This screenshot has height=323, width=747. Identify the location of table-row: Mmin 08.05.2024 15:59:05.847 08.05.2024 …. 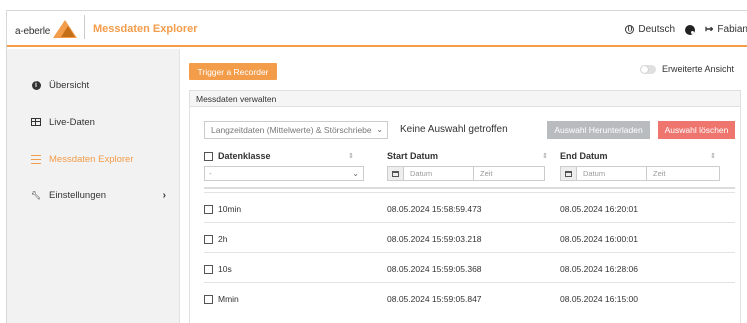
(469, 297).